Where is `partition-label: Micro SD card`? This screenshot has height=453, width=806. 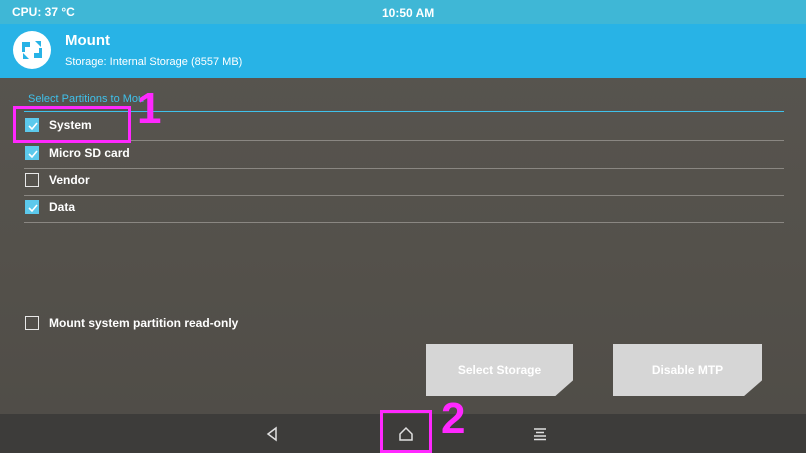
partition-label: Micro SD card is located at coordinates (89, 153).